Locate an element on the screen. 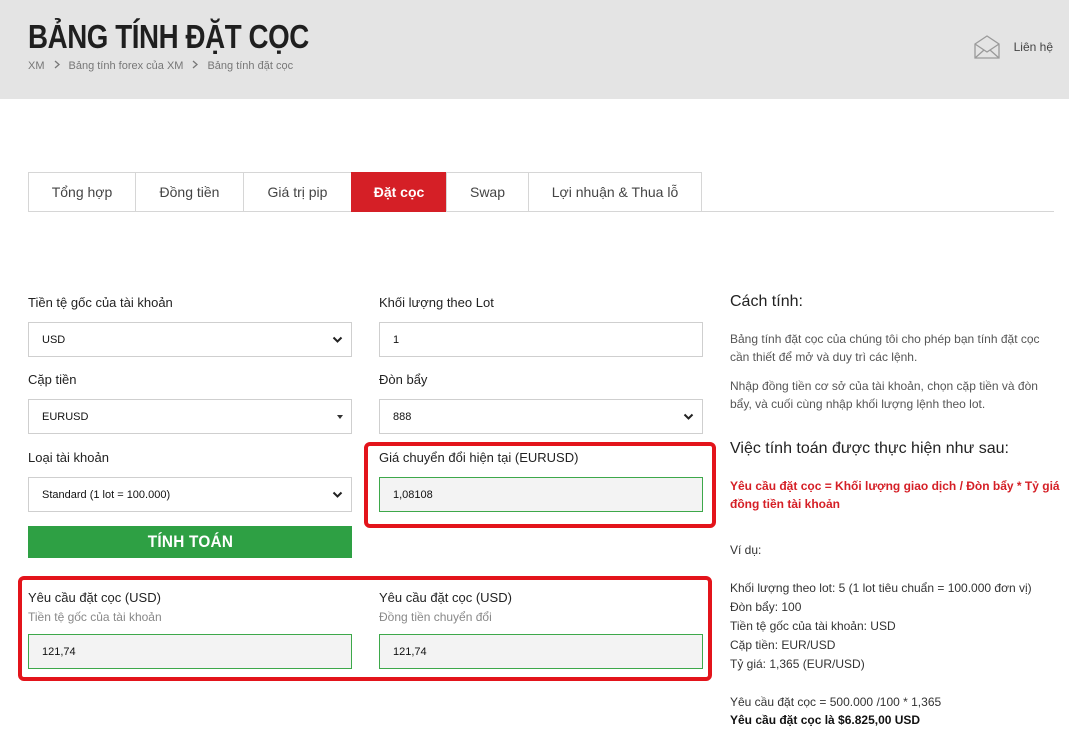 The image size is (1069, 741). caret-down-icon is located at coordinates (340, 417).